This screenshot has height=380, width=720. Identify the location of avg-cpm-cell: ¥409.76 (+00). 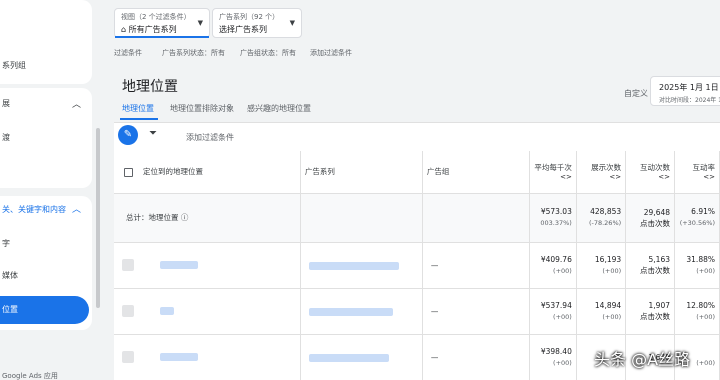
(553, 265).